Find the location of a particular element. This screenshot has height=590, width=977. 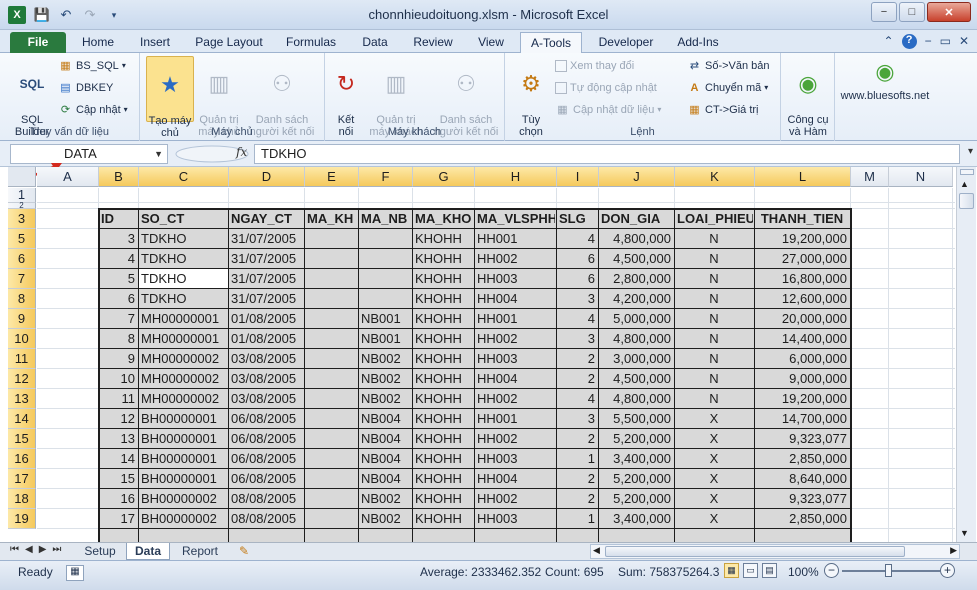

formula-input: TDKHO is located at coordinates (607, 154).